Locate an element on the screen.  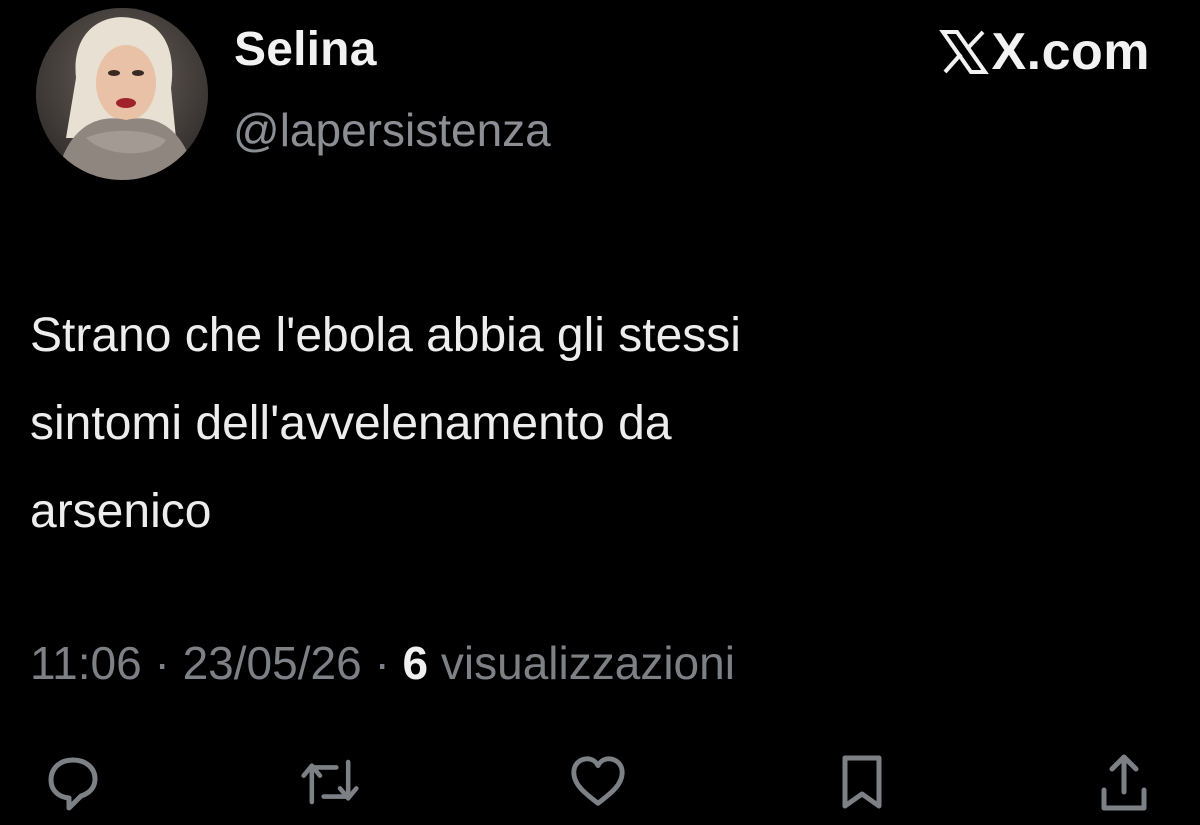
site-text: X.com is located at coordinates (1070, 52).